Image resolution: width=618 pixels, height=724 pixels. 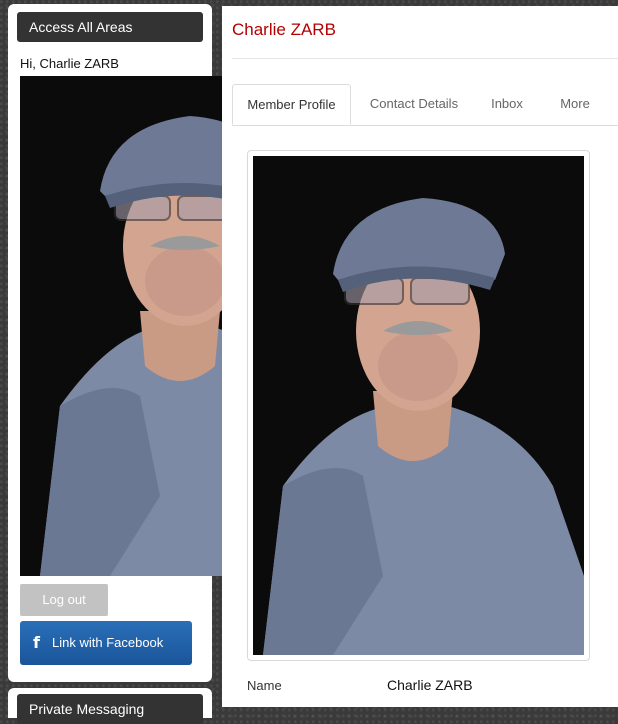 I want to click on private-messaging-header: Private Messaging, so click(x=110, y=709).